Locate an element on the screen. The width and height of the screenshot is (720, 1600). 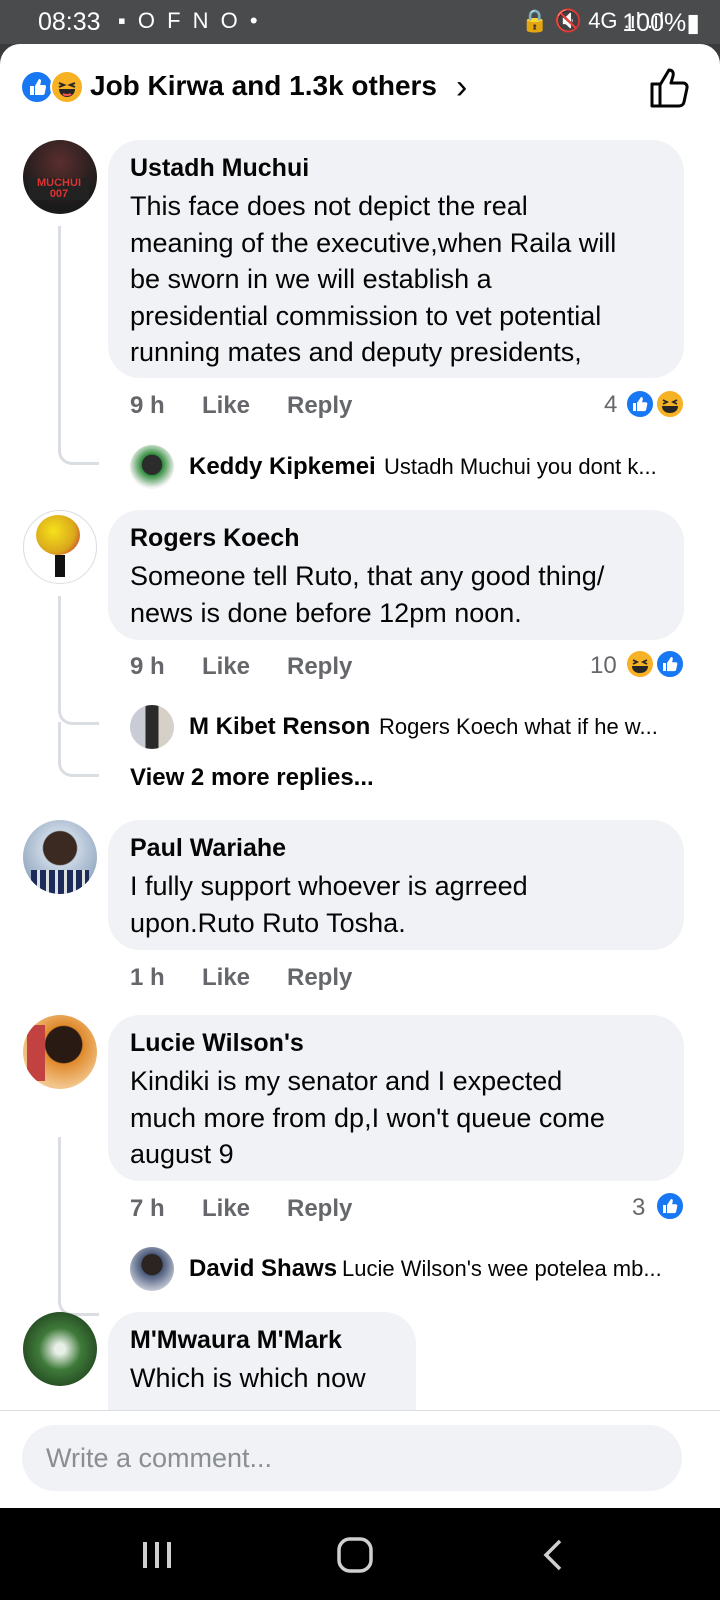
thumbs-up-icon is located at coordinates (670, 88).